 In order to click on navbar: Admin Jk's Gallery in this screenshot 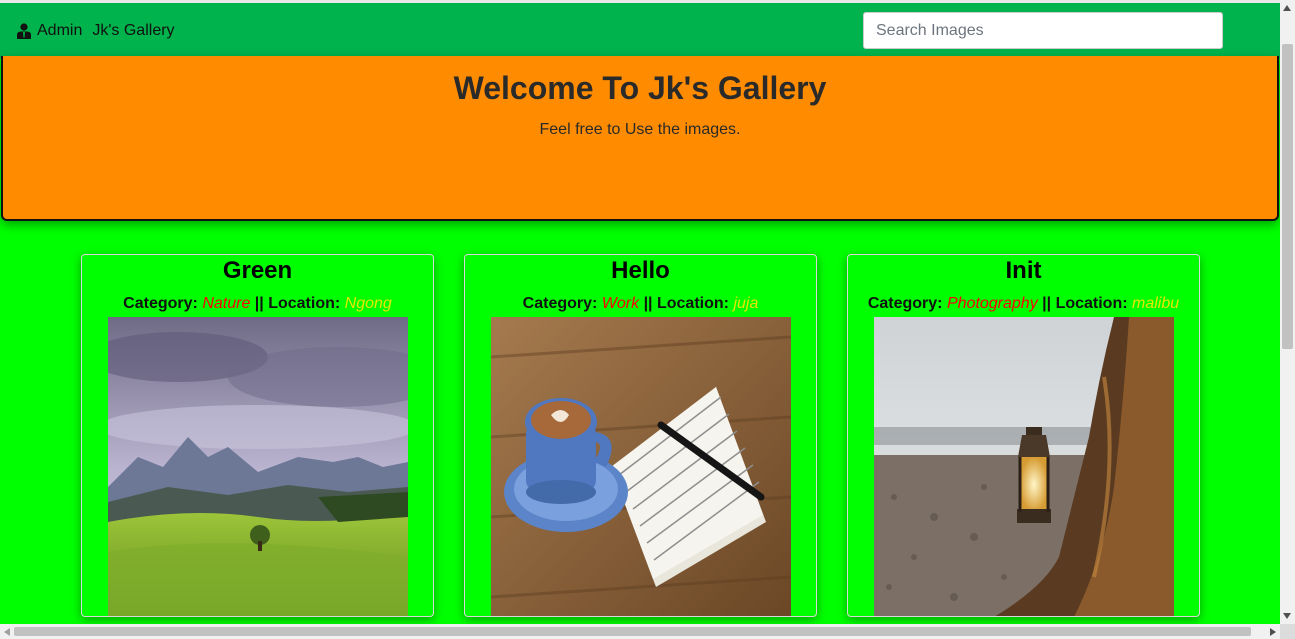, I will do `click(640, 29)`.